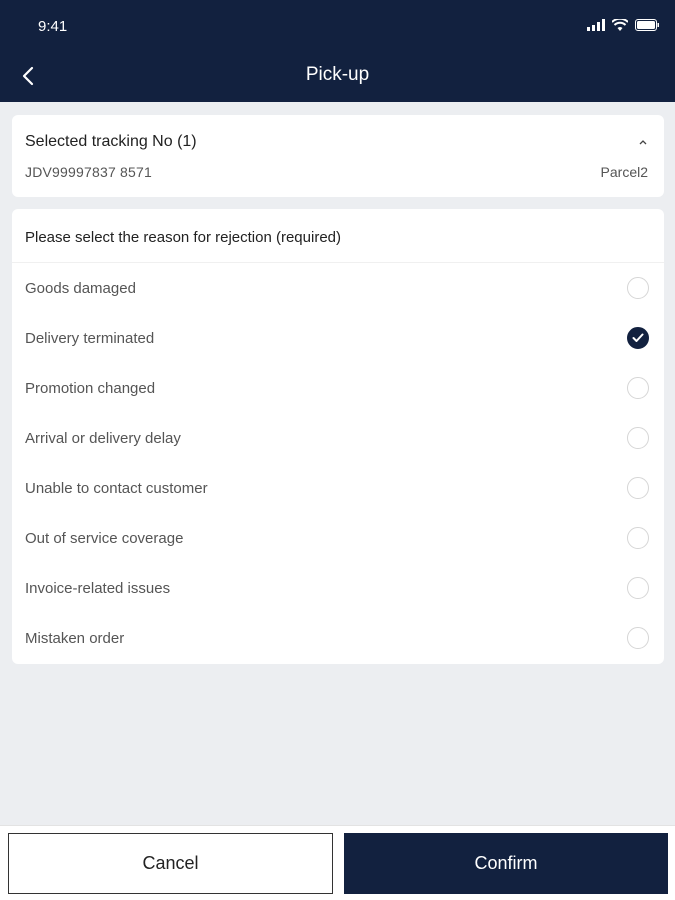 The image size is (675, 900). I want to click on reason-label: Arrival or delivery delay, so click(103, 438).